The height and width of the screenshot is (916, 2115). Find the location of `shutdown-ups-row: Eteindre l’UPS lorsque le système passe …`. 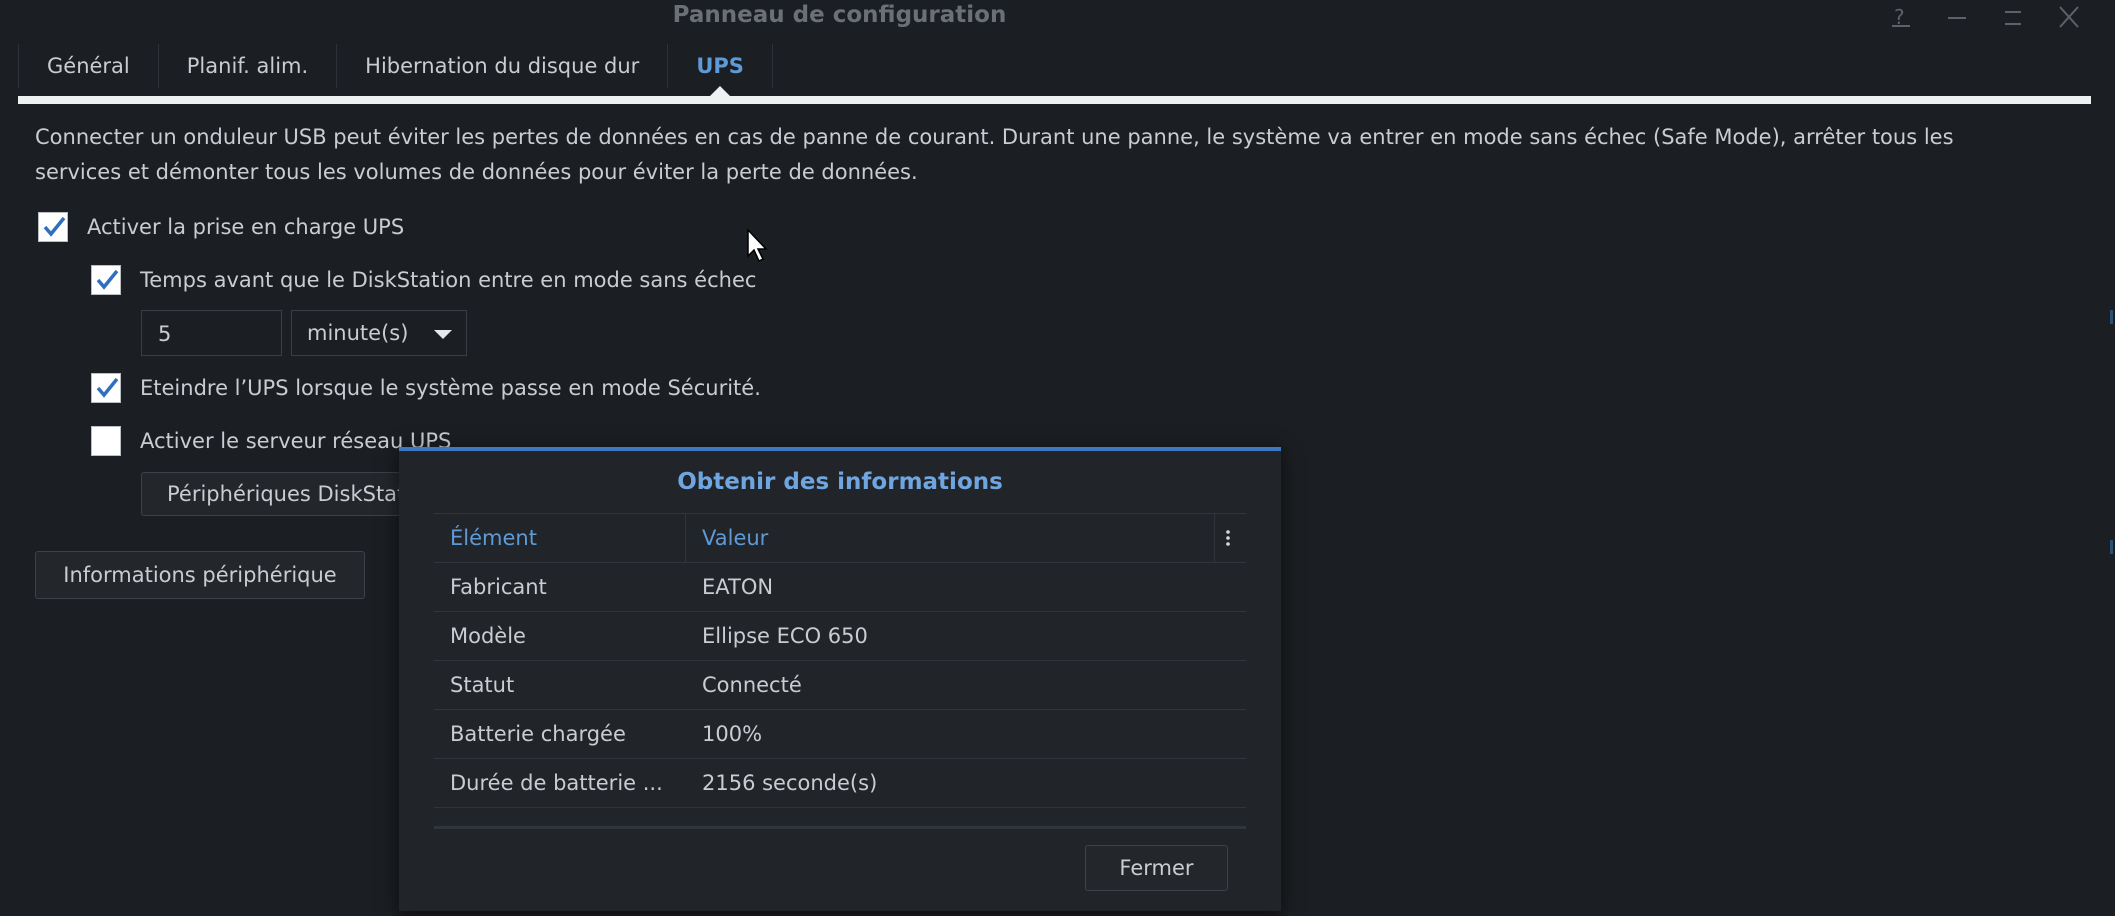

shutdown-ups-row: Eteindre l’UPS lorsque le système passe … is located at coordinates (426, 388).